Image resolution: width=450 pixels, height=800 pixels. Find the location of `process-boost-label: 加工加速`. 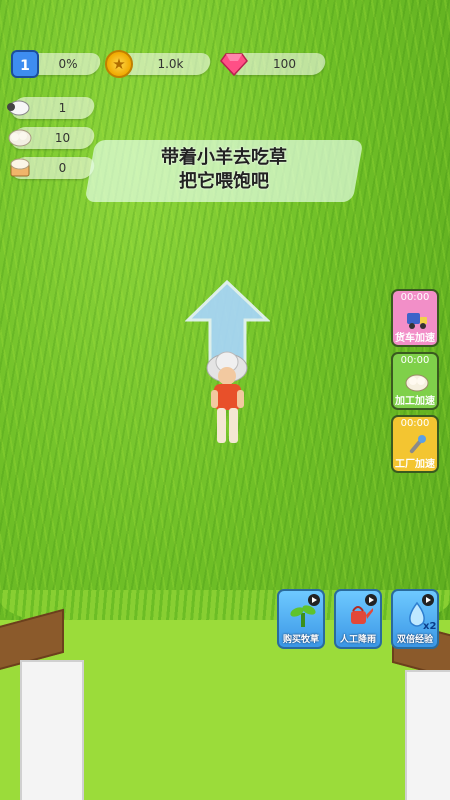

process-boost-label: 加工加速 is located at coordinates (415, 401).